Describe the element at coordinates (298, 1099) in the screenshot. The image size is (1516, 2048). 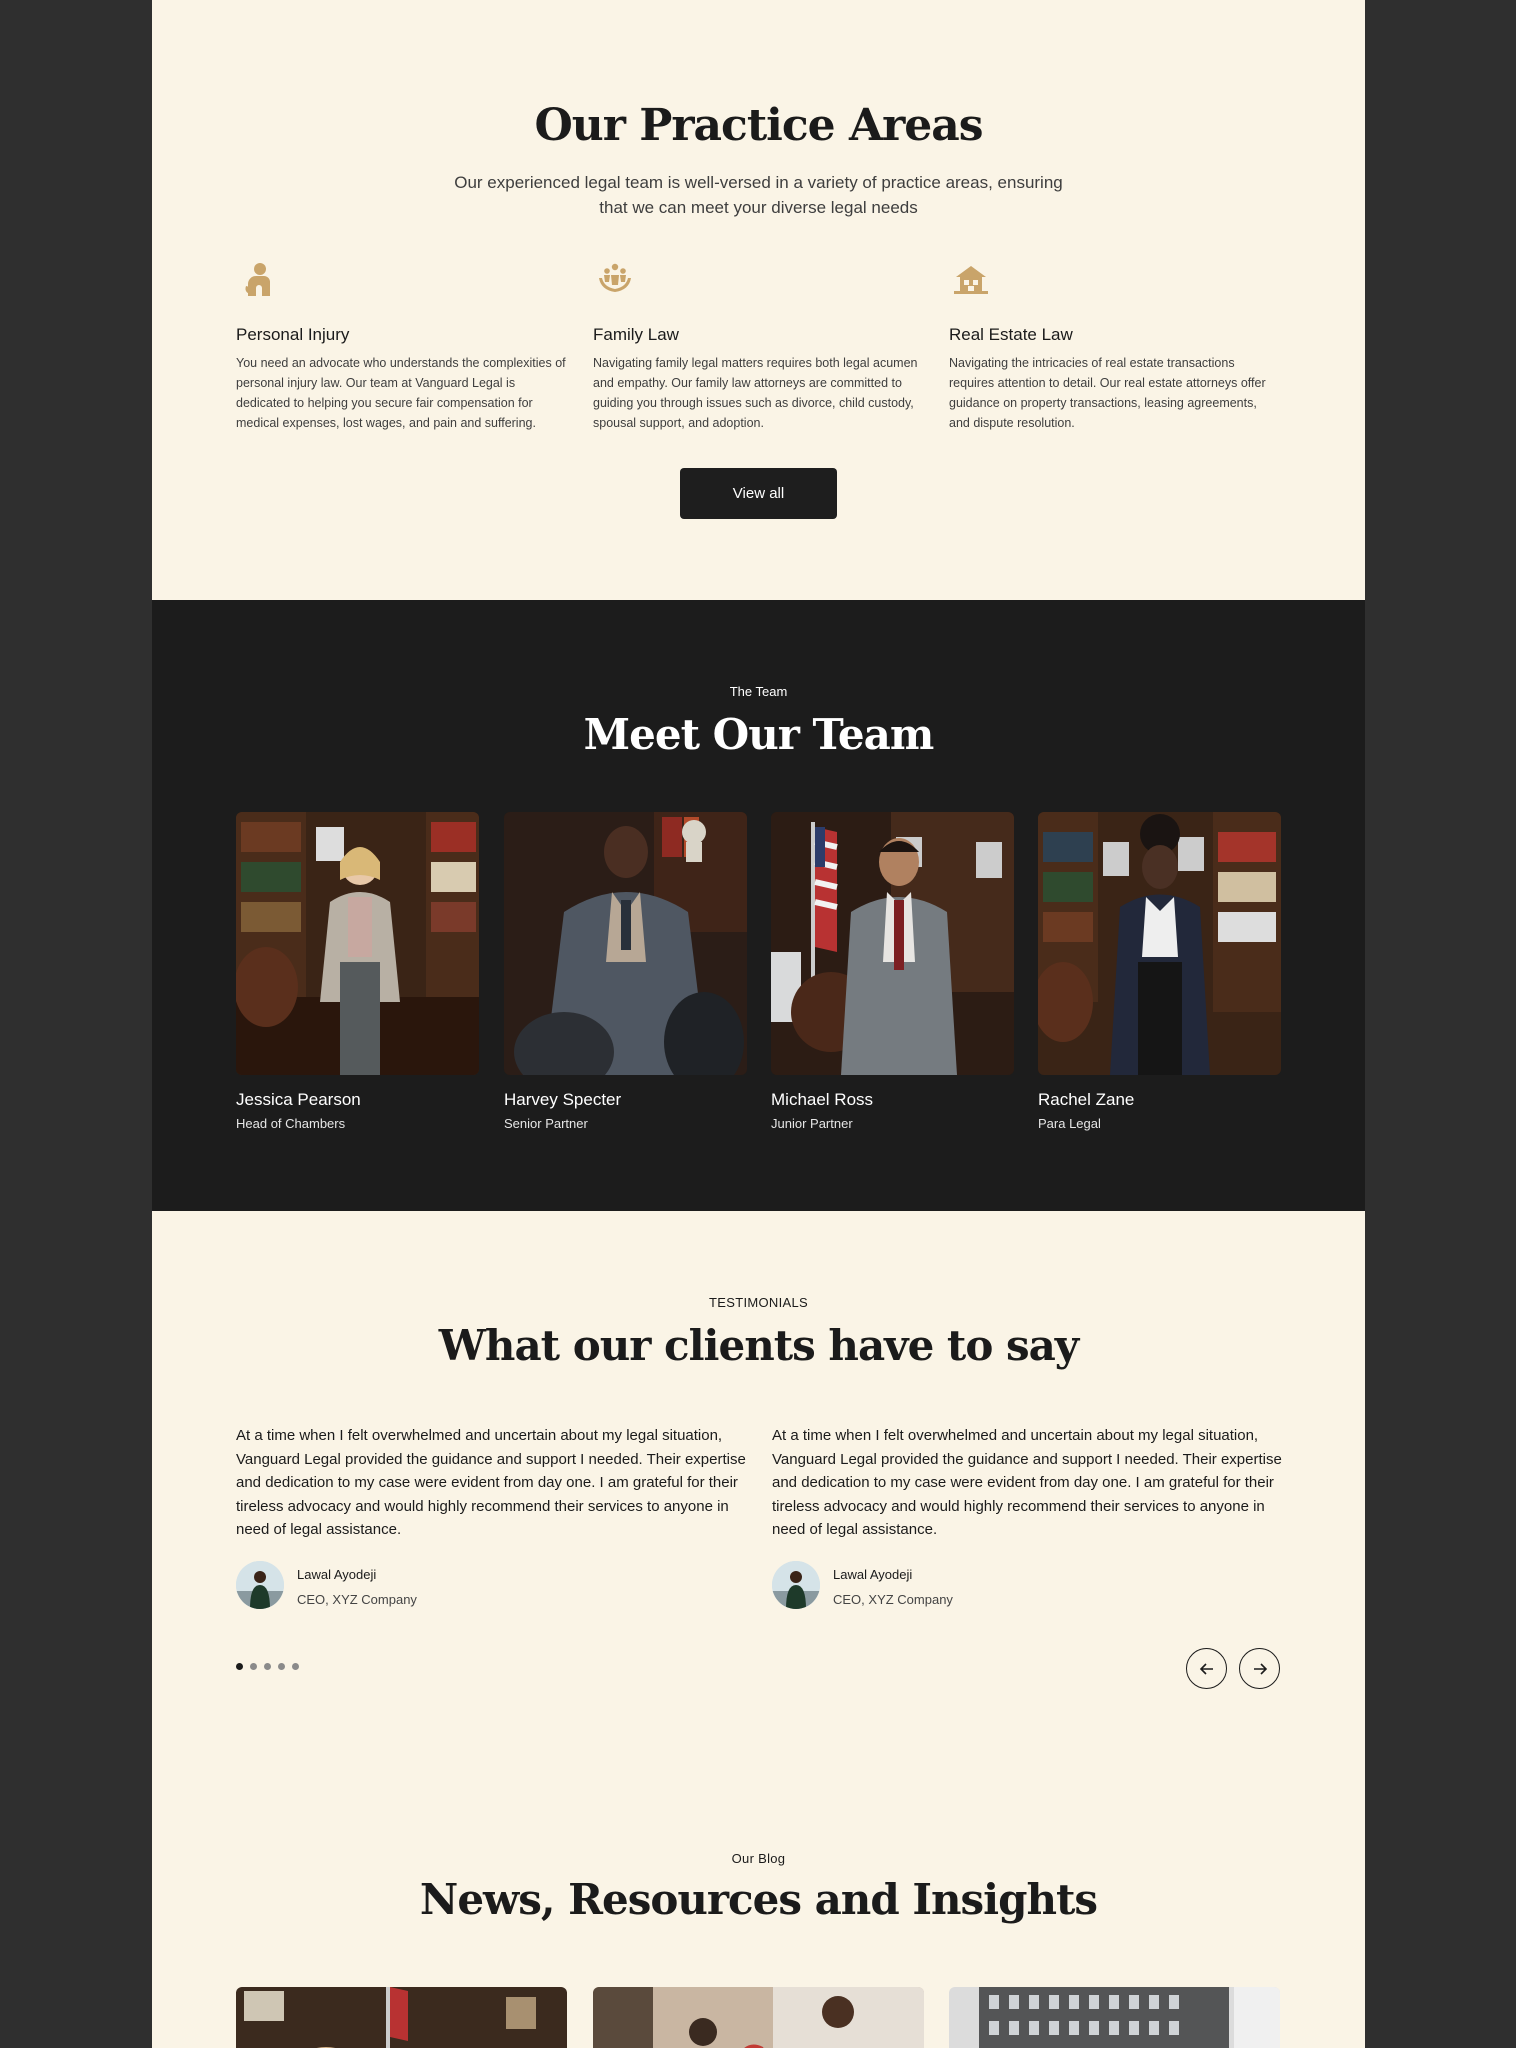
I see `team-member-name: Jessica Pearson` at that location.